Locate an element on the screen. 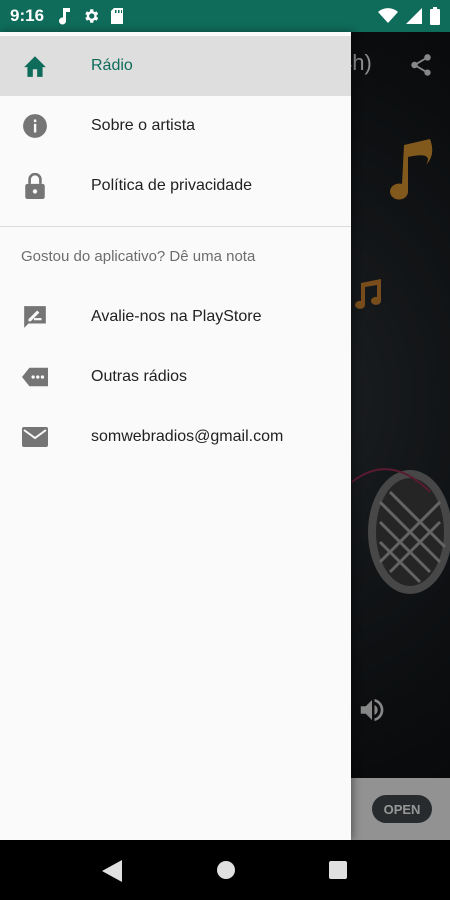 Image resolution: width=450 pixels, height=900 pixels. drawer-item-privacy-policy: Política de privacidade is located at coordinates (175, 186).